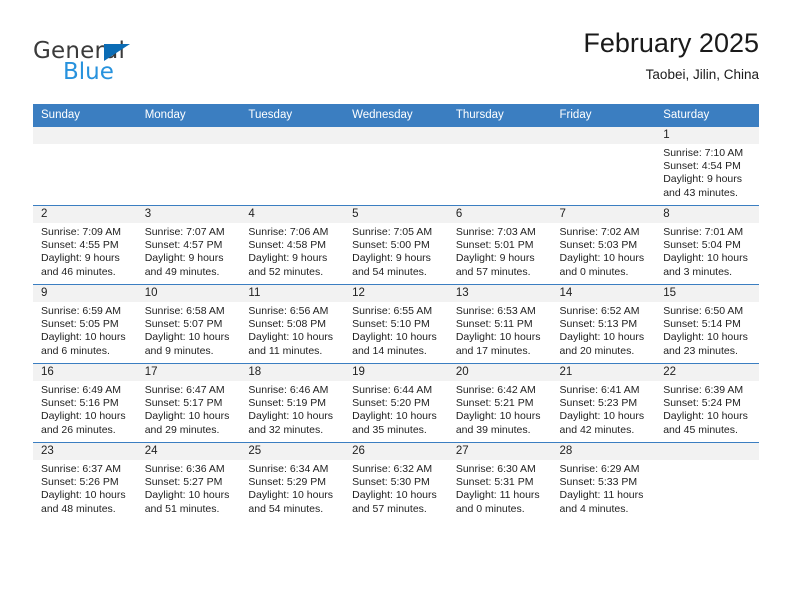  I want to click on daylight-duration-line2: and 14 minutes., so click(389, 350).